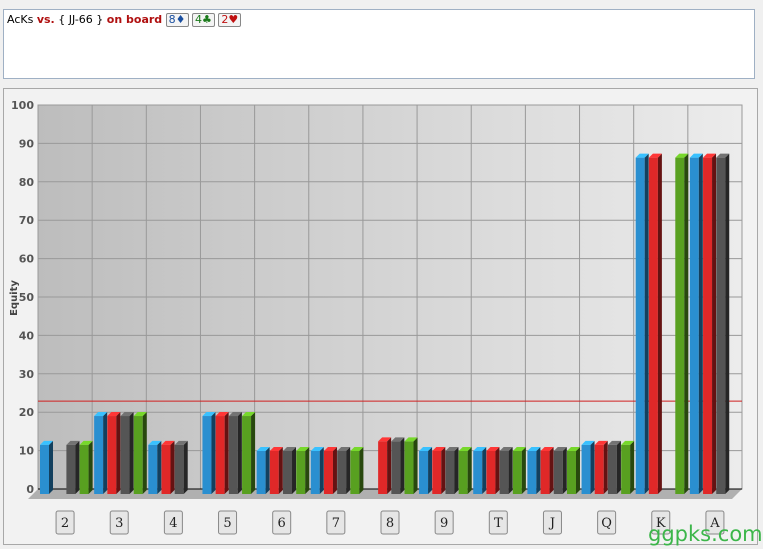 The width and height of the screenshot is (763, 549). I want to click on x-tick-label: J, so click(551, 523).